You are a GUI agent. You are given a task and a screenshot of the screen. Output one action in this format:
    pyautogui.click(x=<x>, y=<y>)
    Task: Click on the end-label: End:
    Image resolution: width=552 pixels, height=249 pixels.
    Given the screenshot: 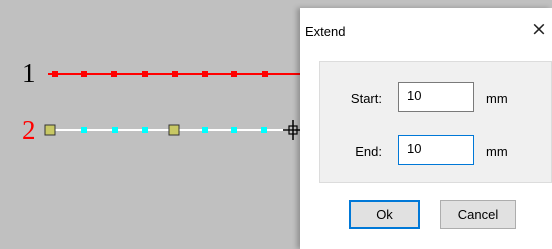 What is the action you would take?
    pyautogui.click(x=368, y=151)
    